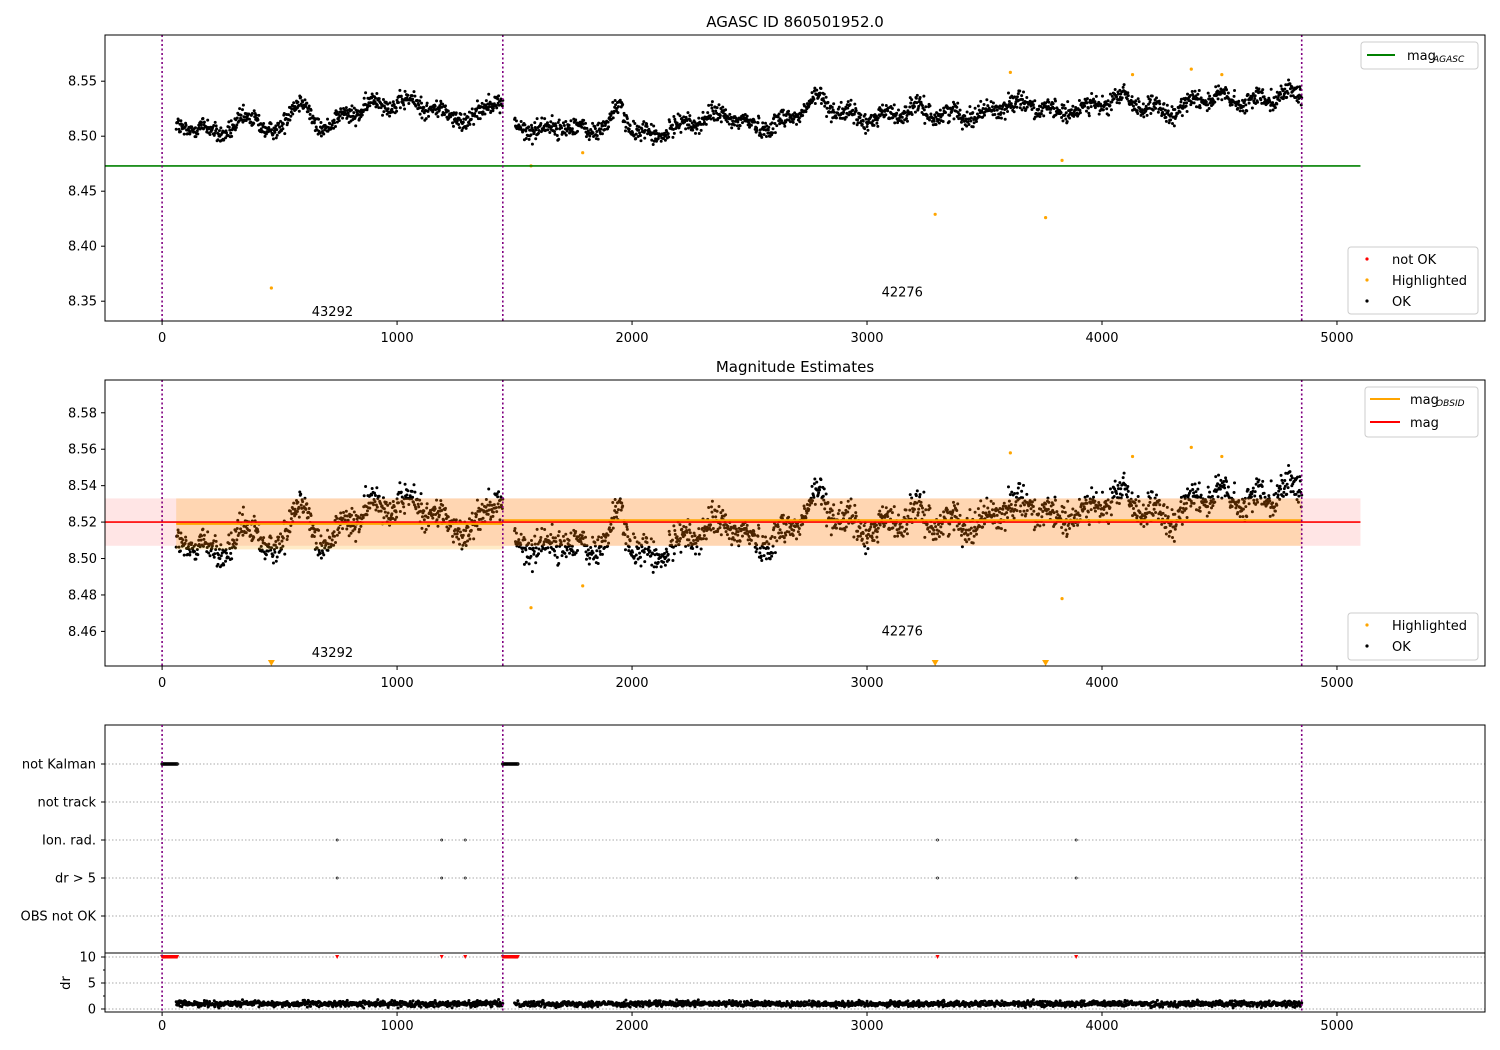  What do you see at coordinates (1222, 456) in the screenshot?
I see `data-point-highlighted` at bounding box center [1222, 456].